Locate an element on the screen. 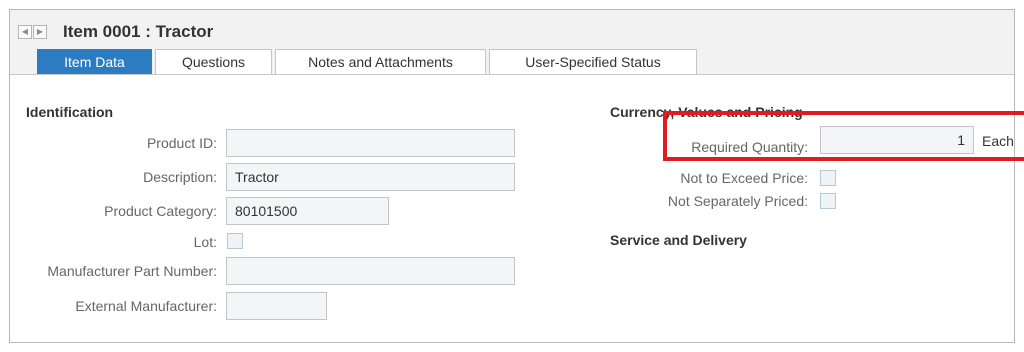  not-to-exceed-price-label: Not to Exceed Price: is located at coordinates (744, 178).